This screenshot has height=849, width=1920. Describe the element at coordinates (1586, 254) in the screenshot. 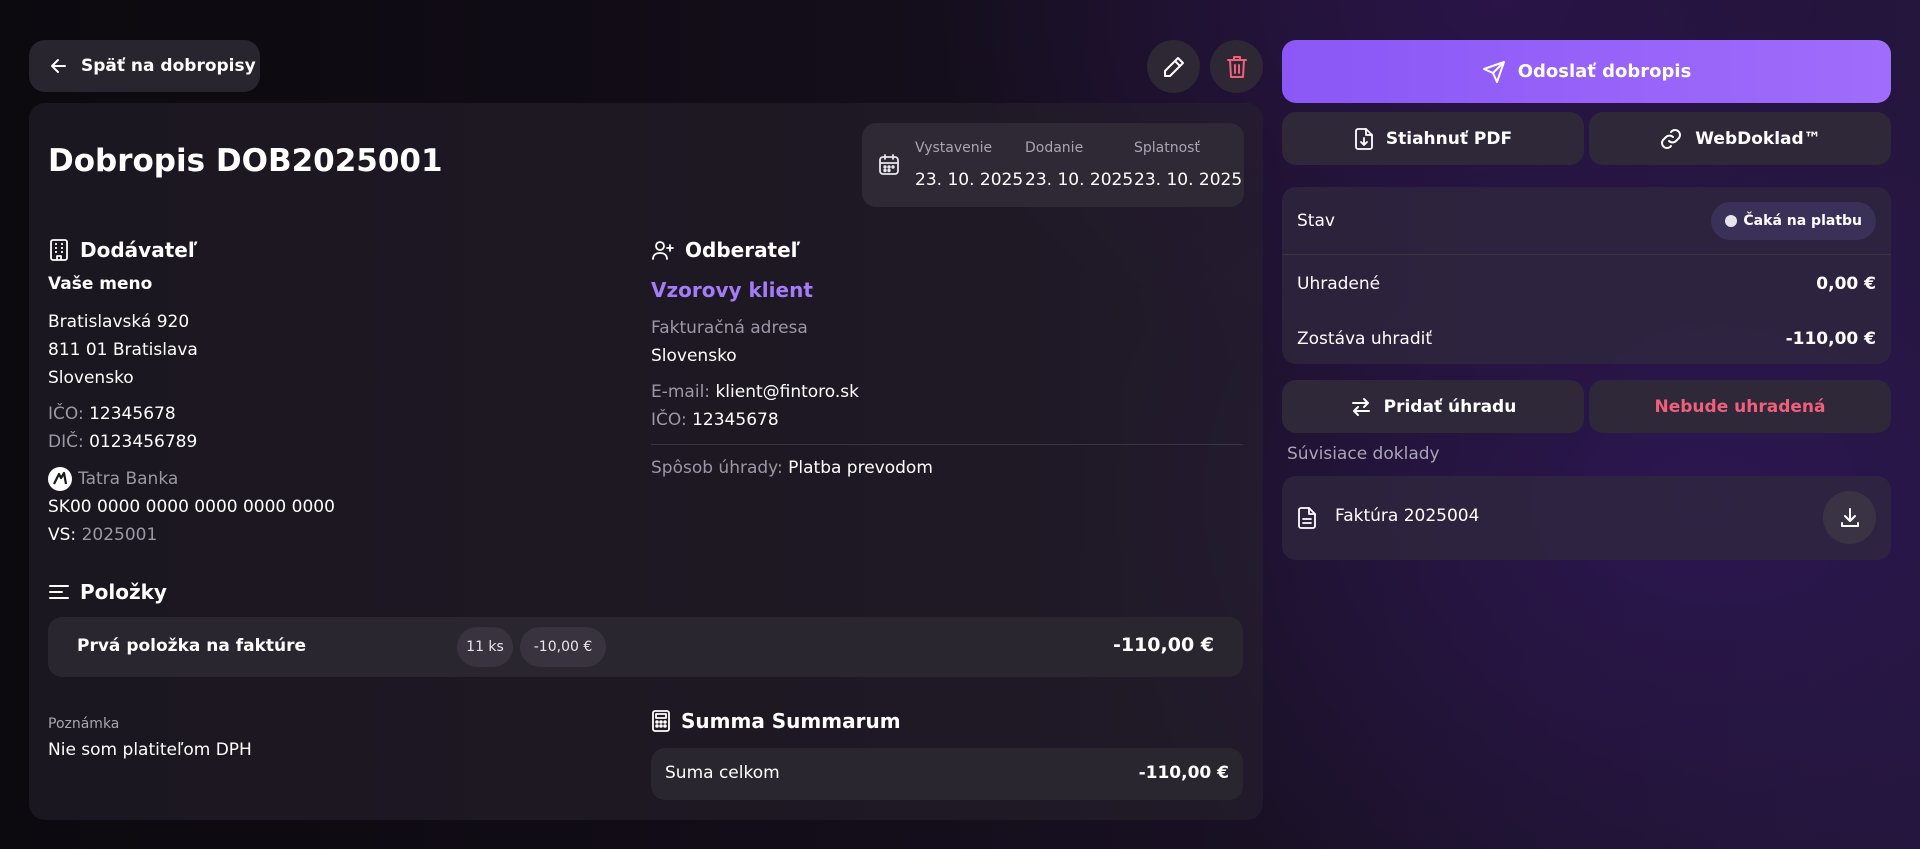

I see `status-divider` at that location.